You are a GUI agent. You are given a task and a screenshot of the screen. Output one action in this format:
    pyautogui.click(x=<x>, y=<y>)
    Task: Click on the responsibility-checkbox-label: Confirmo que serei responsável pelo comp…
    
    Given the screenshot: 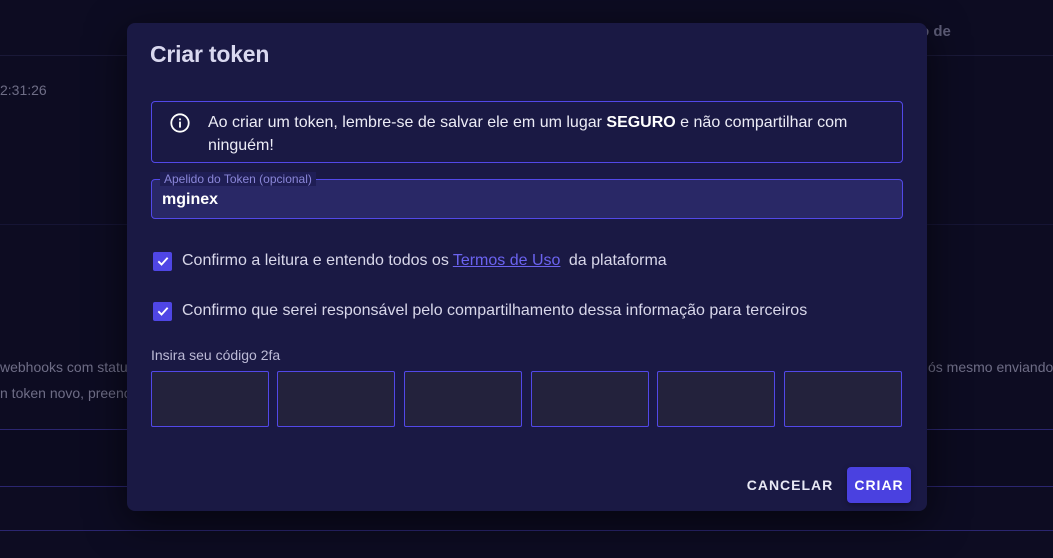 What is the action you would take?
    pyautogui.click(x=495, y=310)
    